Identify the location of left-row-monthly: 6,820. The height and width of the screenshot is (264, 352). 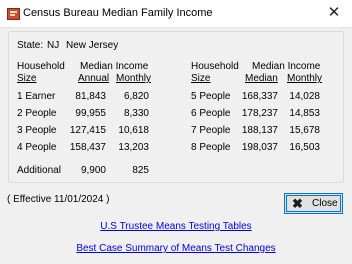
(136, 96).